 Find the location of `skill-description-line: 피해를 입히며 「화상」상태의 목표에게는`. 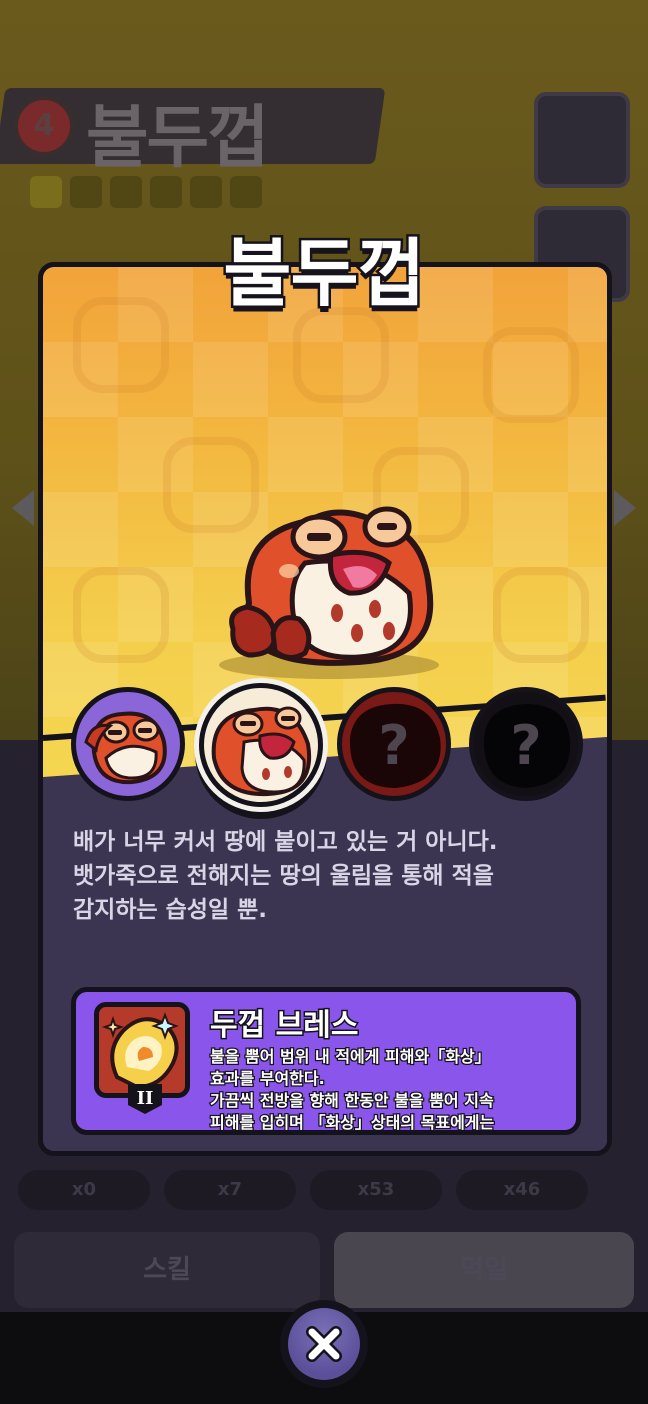

skill-description-line: 피해를 입히며 「화상」상태의 목표에게는 is located at coordinates (352, 1122).